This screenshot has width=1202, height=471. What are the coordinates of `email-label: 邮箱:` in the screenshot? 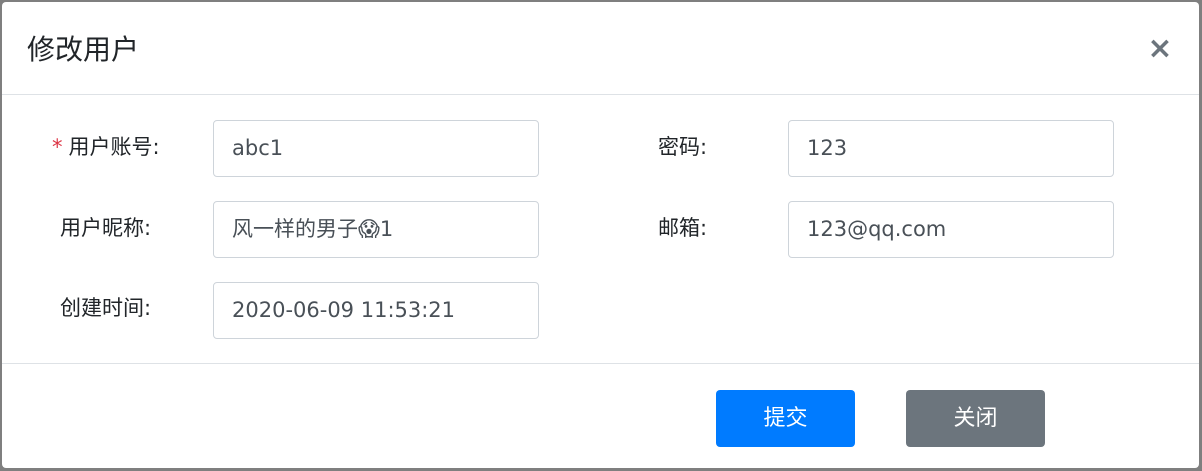 It's located at (683, 228).